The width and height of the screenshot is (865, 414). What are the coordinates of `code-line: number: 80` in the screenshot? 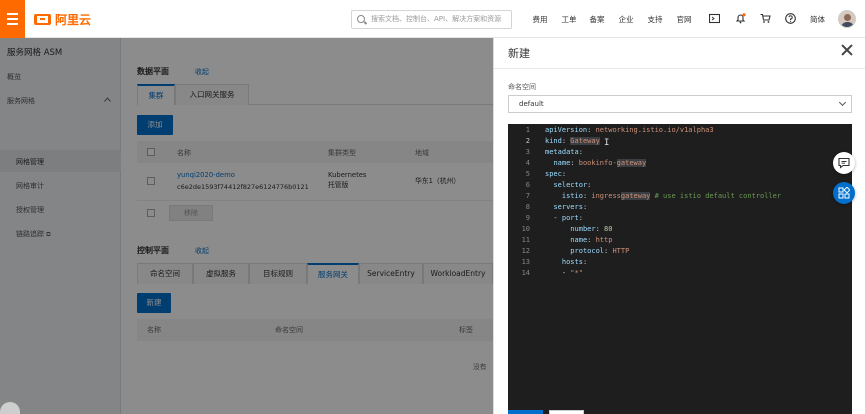 It's located at (591, 229).